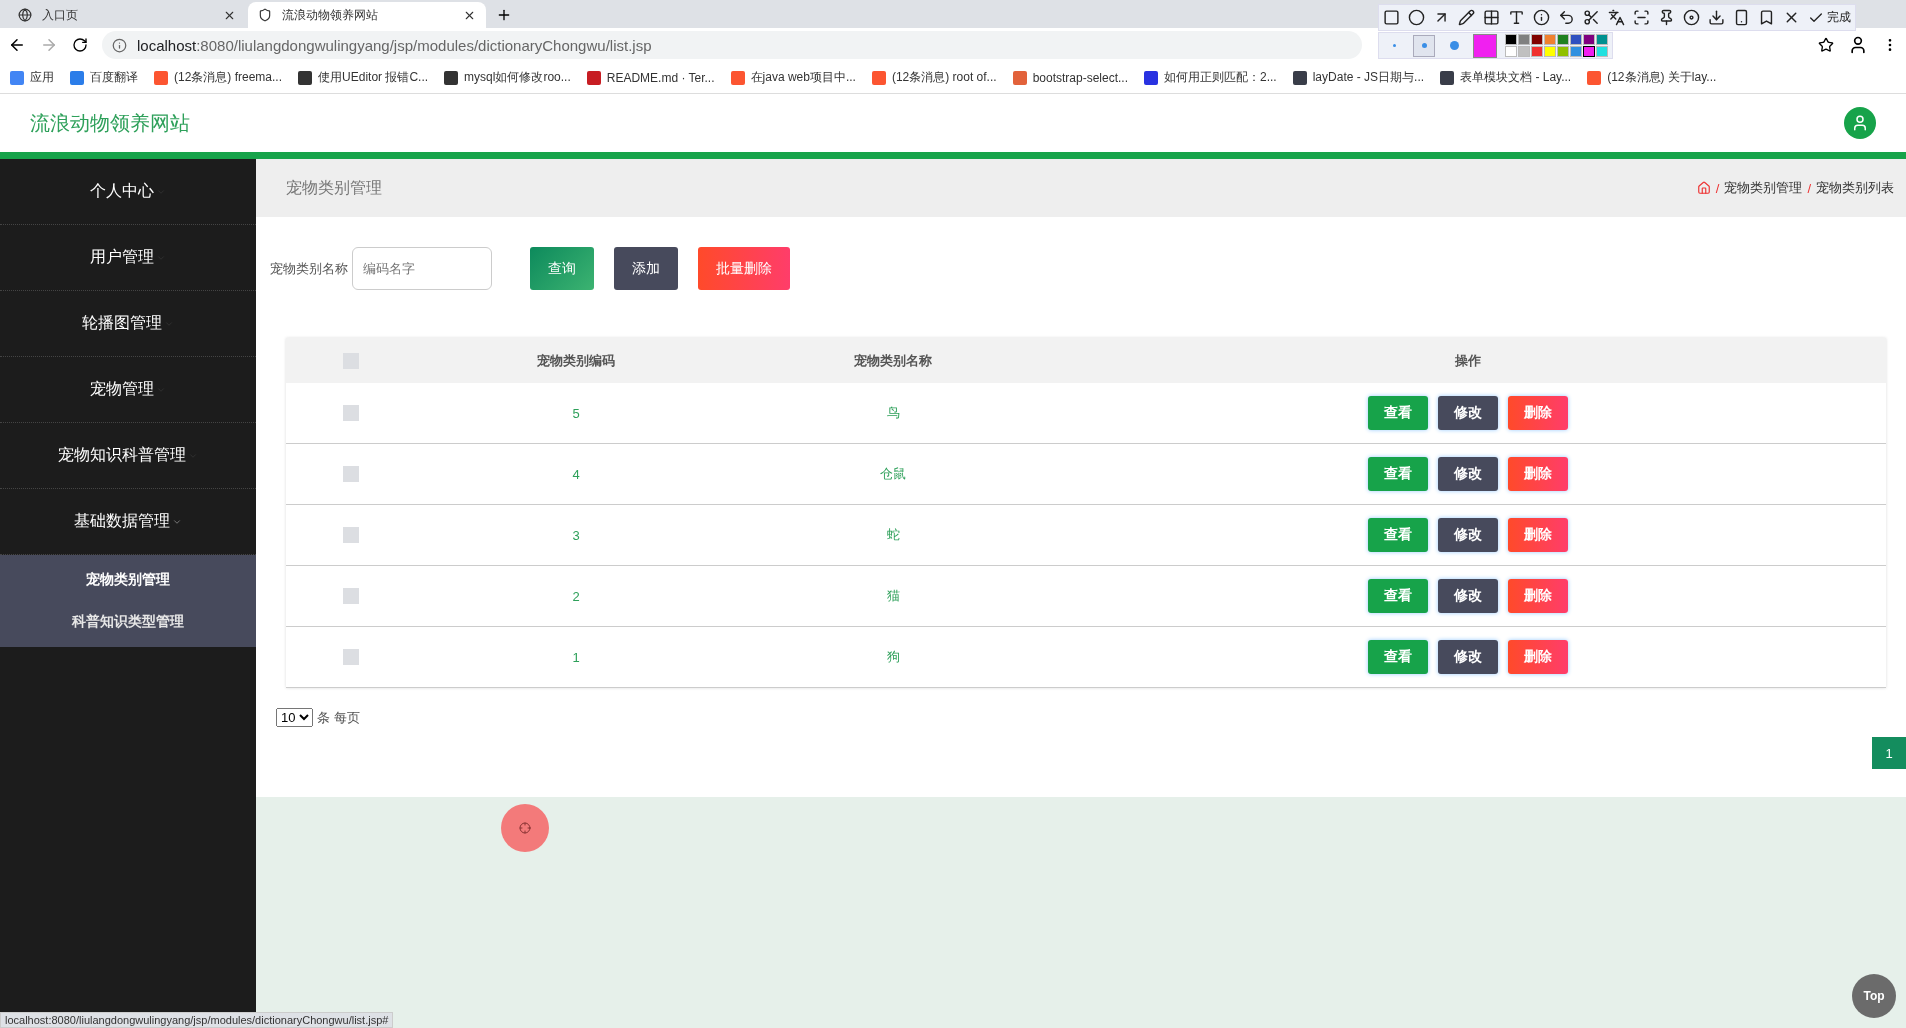  I want to click on sidebar-item: 轮播图管理, so click(128, 324).